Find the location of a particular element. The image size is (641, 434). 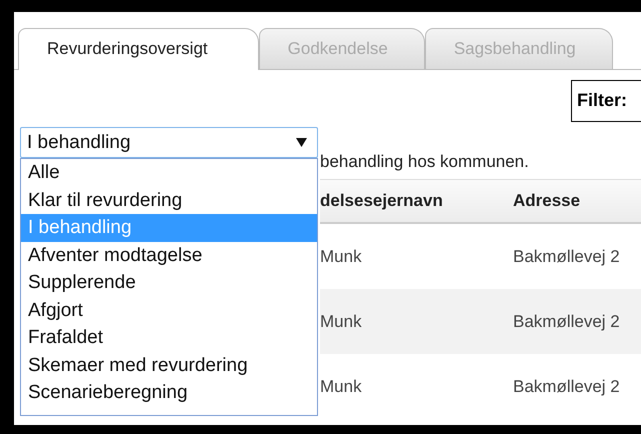

dropdown-option: Scenarieberegning is located at coordinates (169, 392).